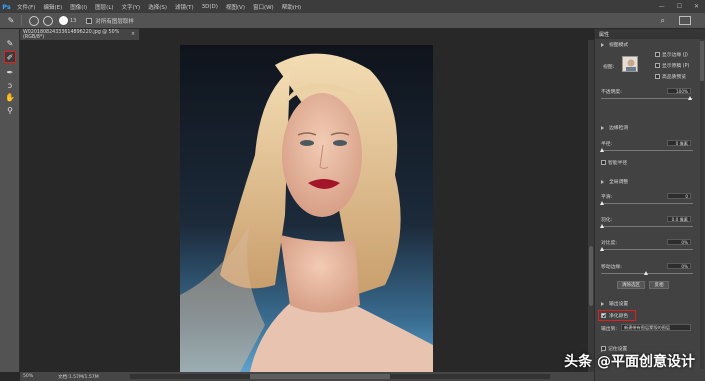 The height and width of the screenshot is (381, 705). I want to click on close-tab-icon: ×, so click(133, 34).